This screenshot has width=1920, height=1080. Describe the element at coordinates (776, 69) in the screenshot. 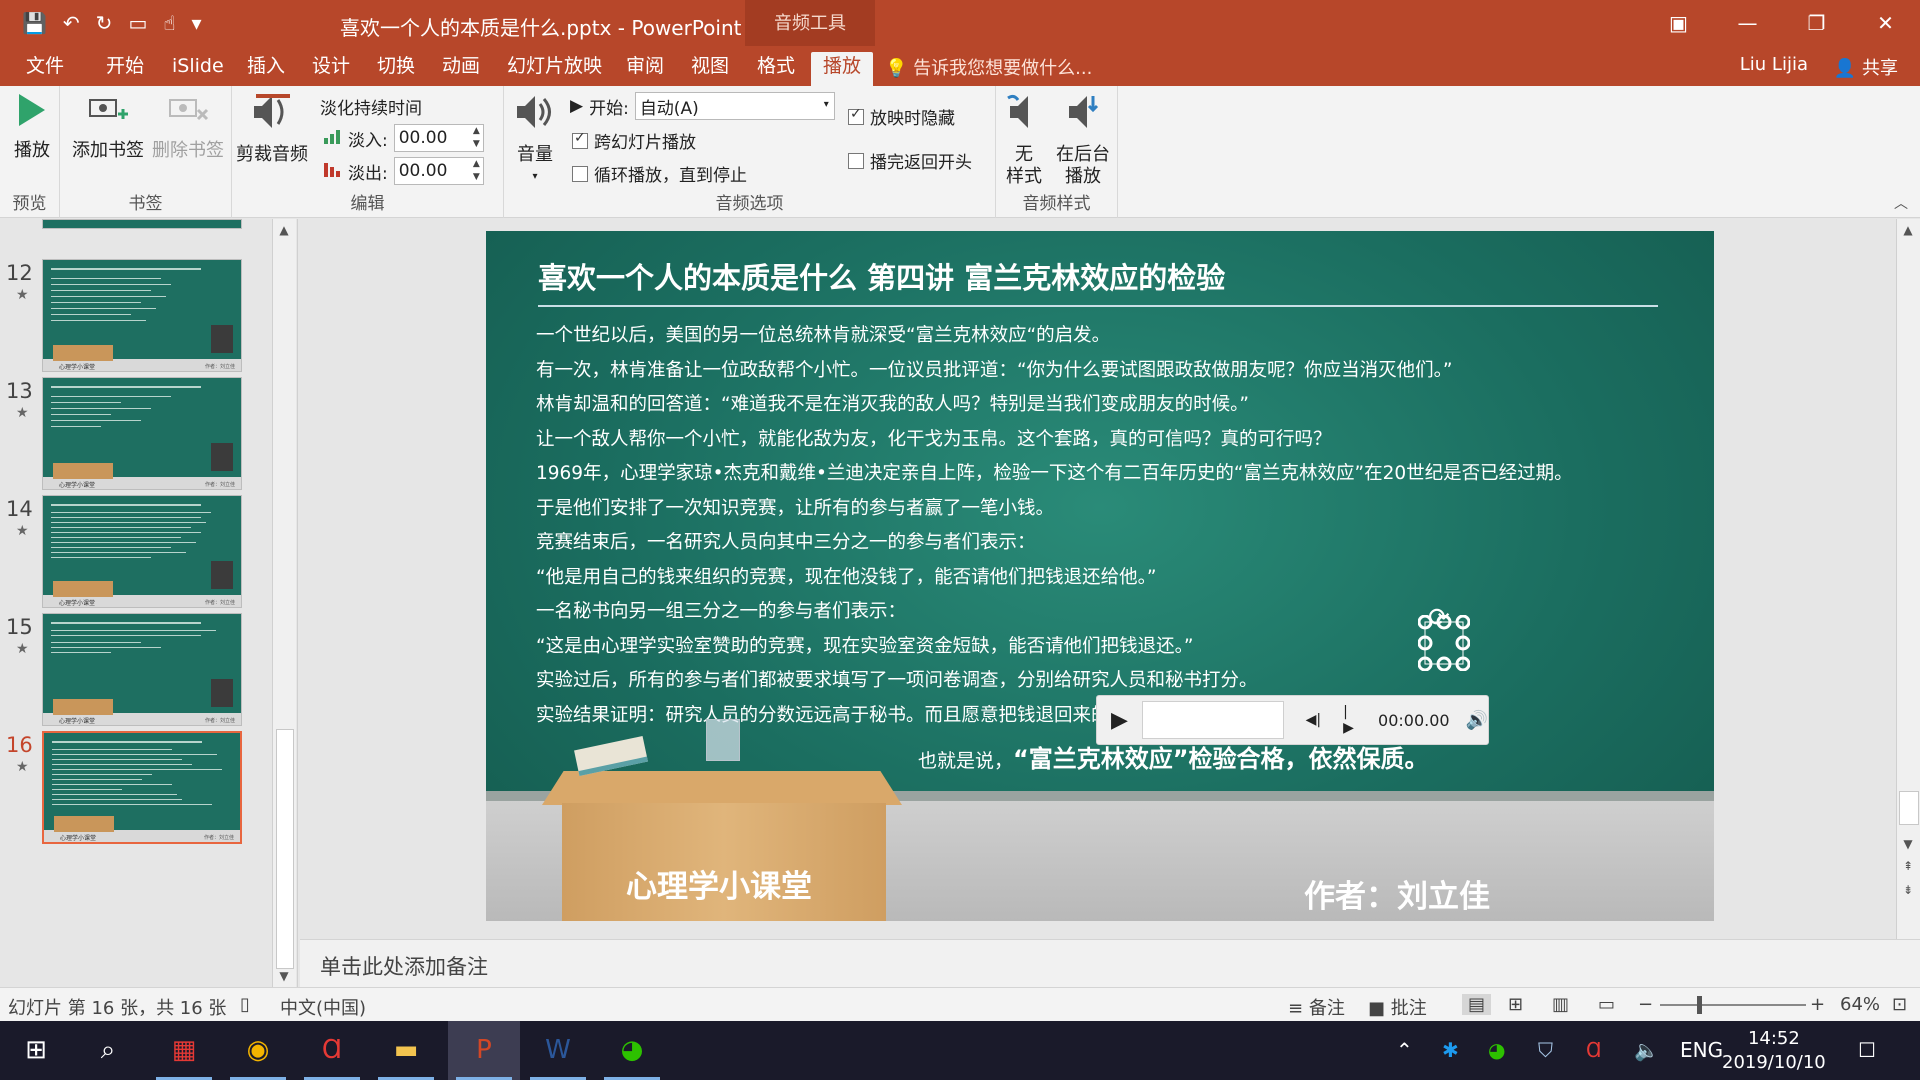

I see `tab-format: 格式` at that location.